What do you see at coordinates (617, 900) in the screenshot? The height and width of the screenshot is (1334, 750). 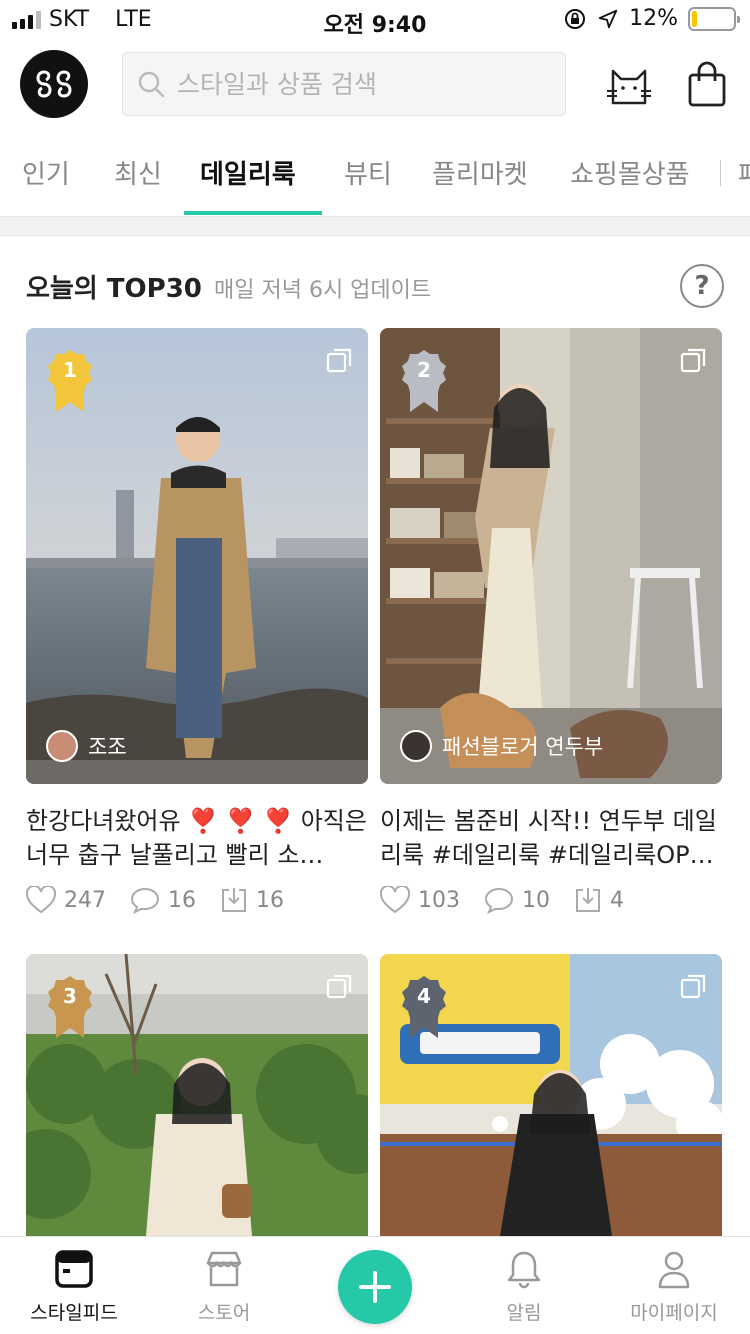 I see `save-count: 4` at bounding box center [617, 900].